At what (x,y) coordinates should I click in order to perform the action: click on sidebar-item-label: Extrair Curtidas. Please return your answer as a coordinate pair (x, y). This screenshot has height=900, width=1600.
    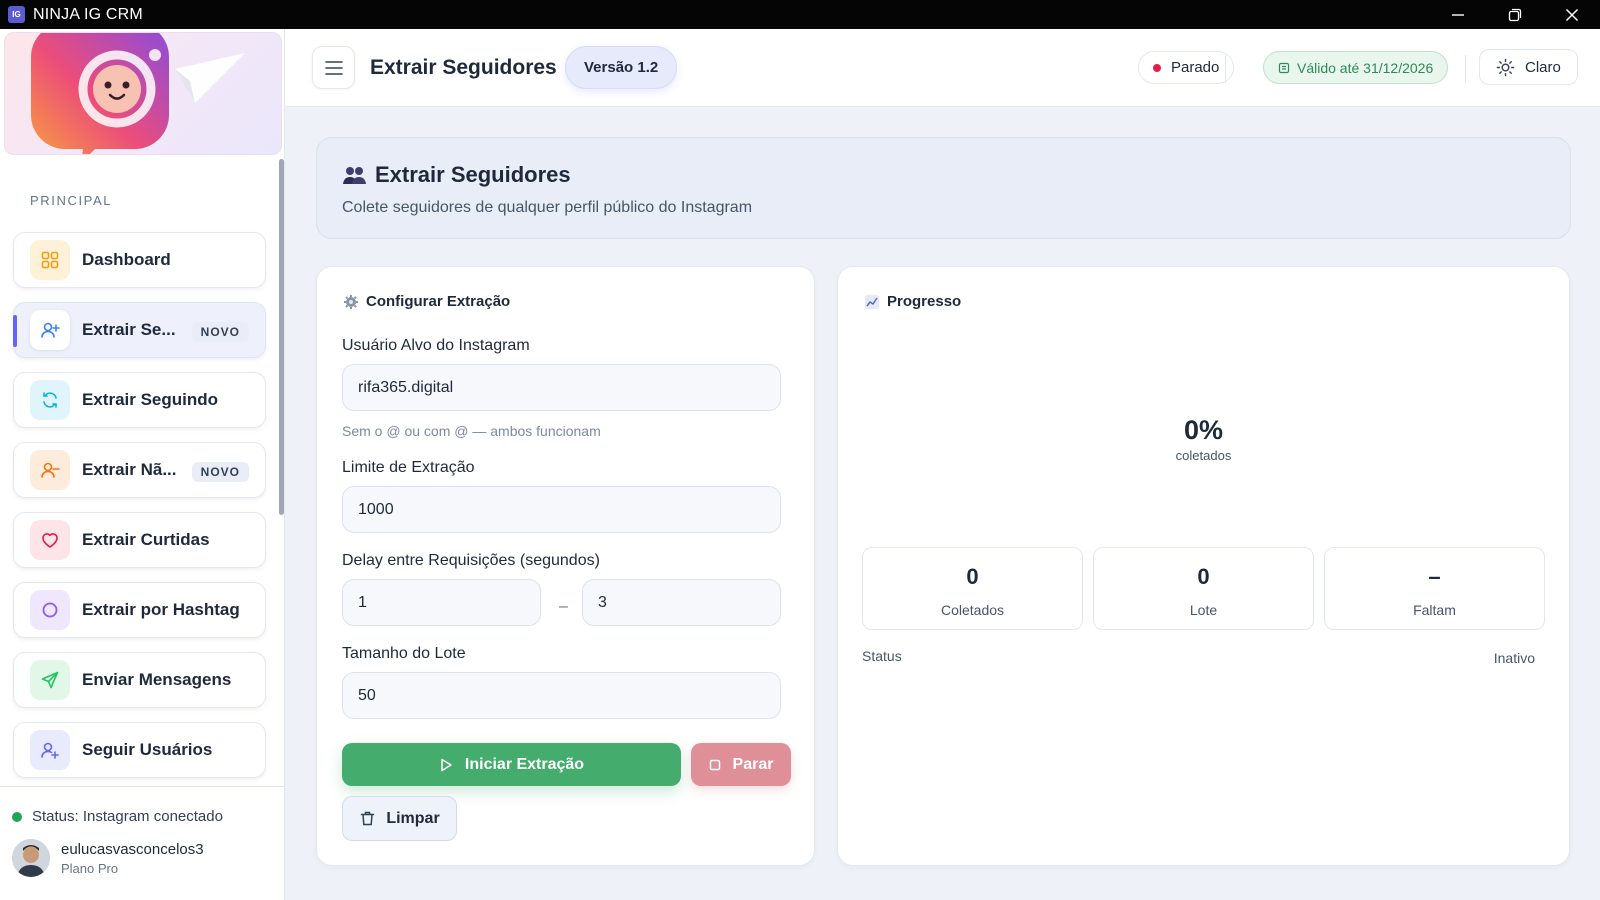
    Looking at the image, I should click on (146, 539).